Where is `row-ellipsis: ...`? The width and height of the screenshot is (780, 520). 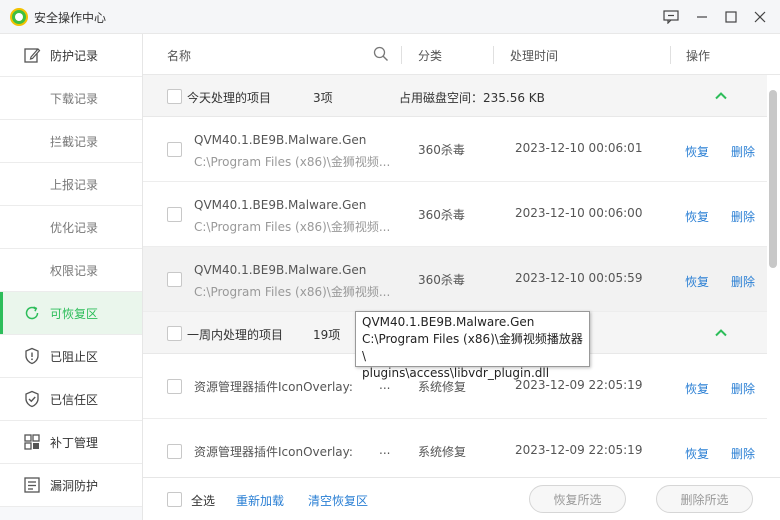
row-ellipsis: ... is located at coordinates (385, 450).